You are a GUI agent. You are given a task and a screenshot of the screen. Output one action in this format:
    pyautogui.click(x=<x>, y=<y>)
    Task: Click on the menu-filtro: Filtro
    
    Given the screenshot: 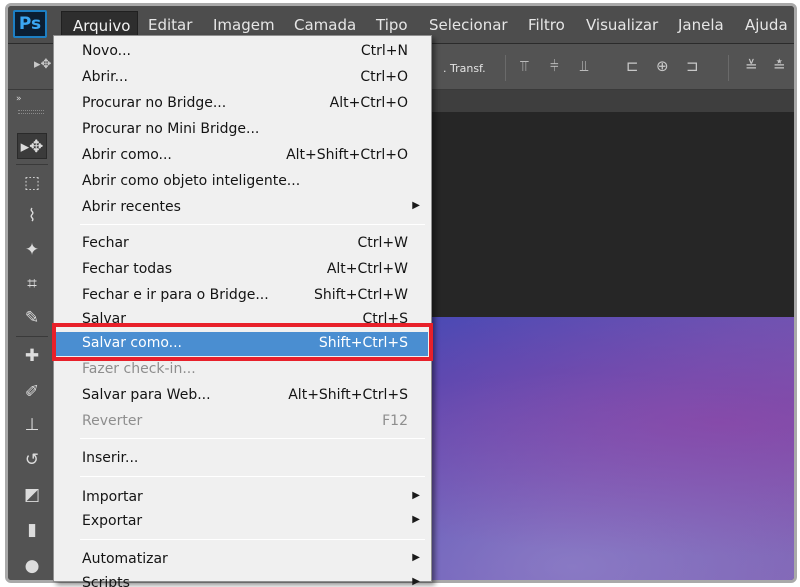 What is the action you would take?
    pyautogui.click(x=546, y=25)
    